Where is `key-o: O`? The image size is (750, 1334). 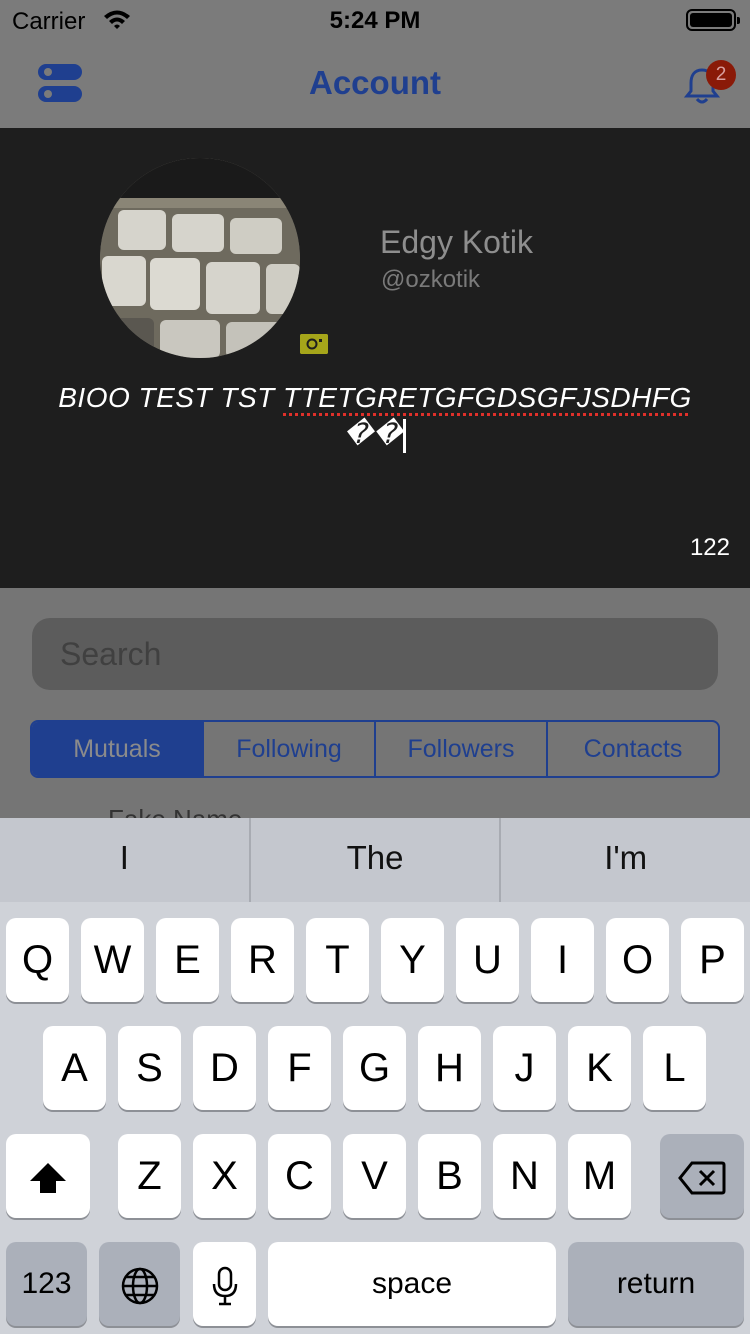
key-o: O is located at coordinates (637, 960).